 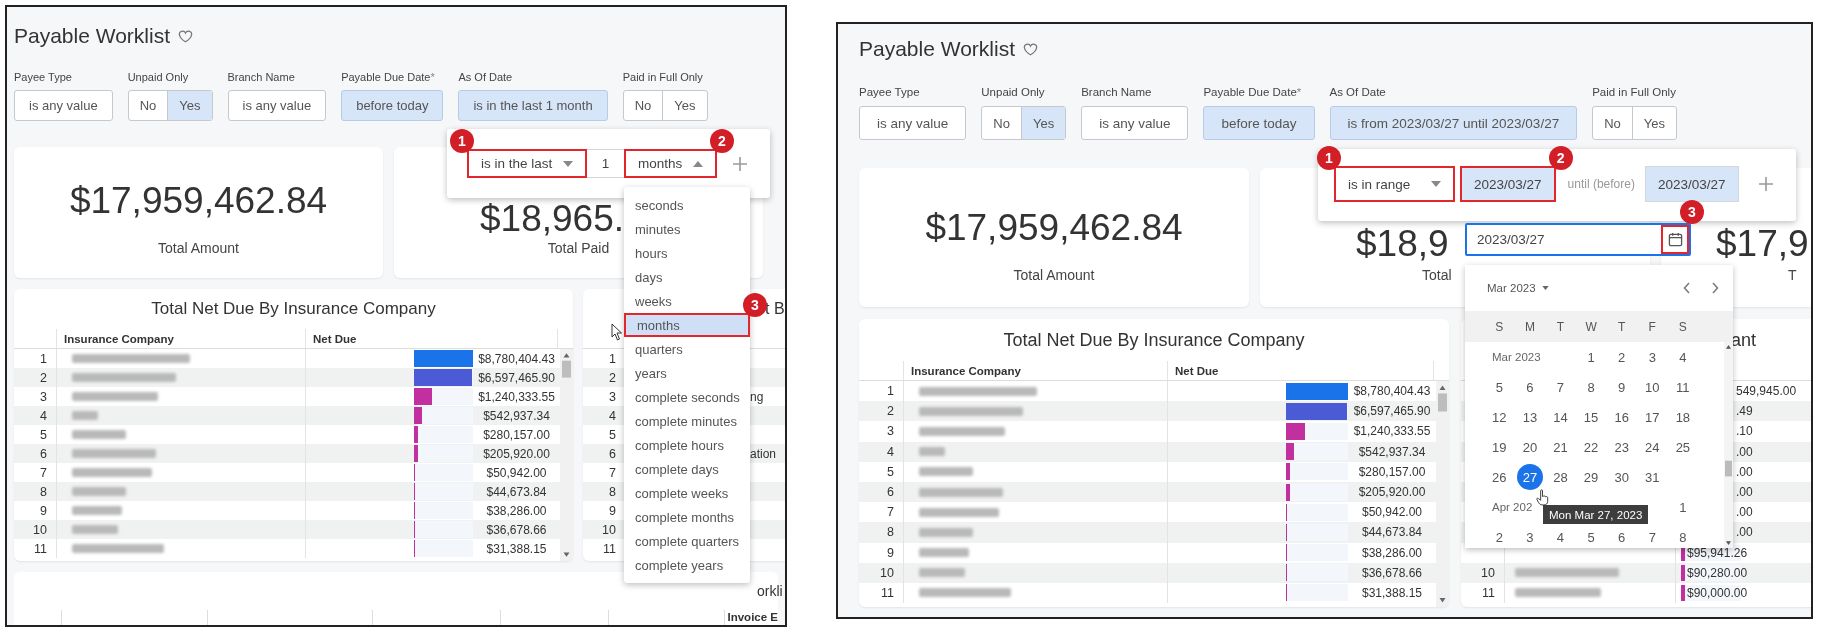 I want to click on dropdown-select: is in the last, so click(x=527, y=163).